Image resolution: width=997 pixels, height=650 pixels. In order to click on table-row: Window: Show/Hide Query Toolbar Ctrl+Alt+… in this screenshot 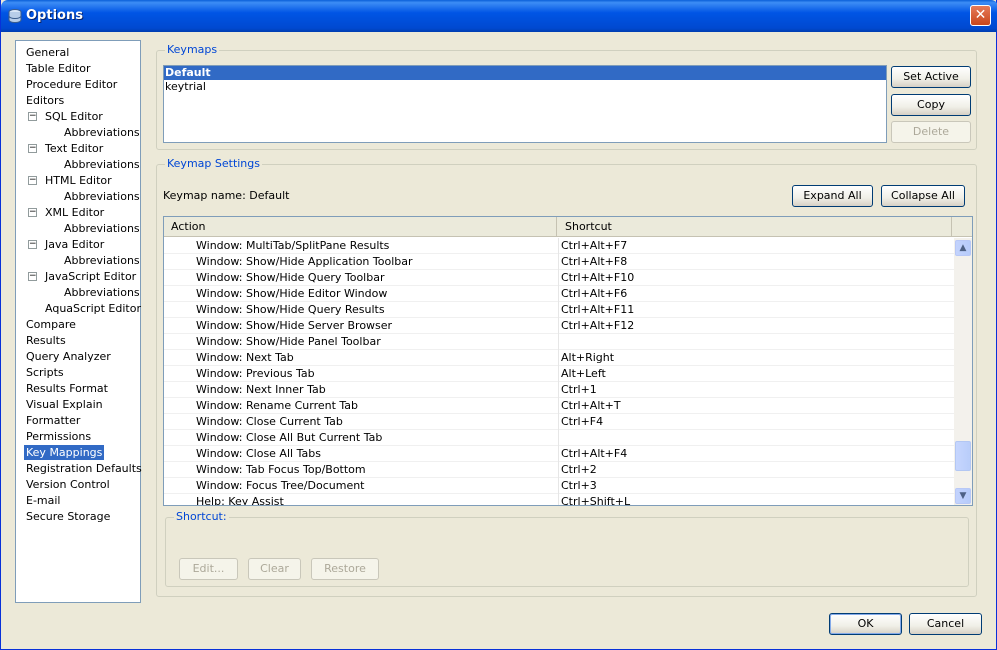, I will do `click(559, 278)`.